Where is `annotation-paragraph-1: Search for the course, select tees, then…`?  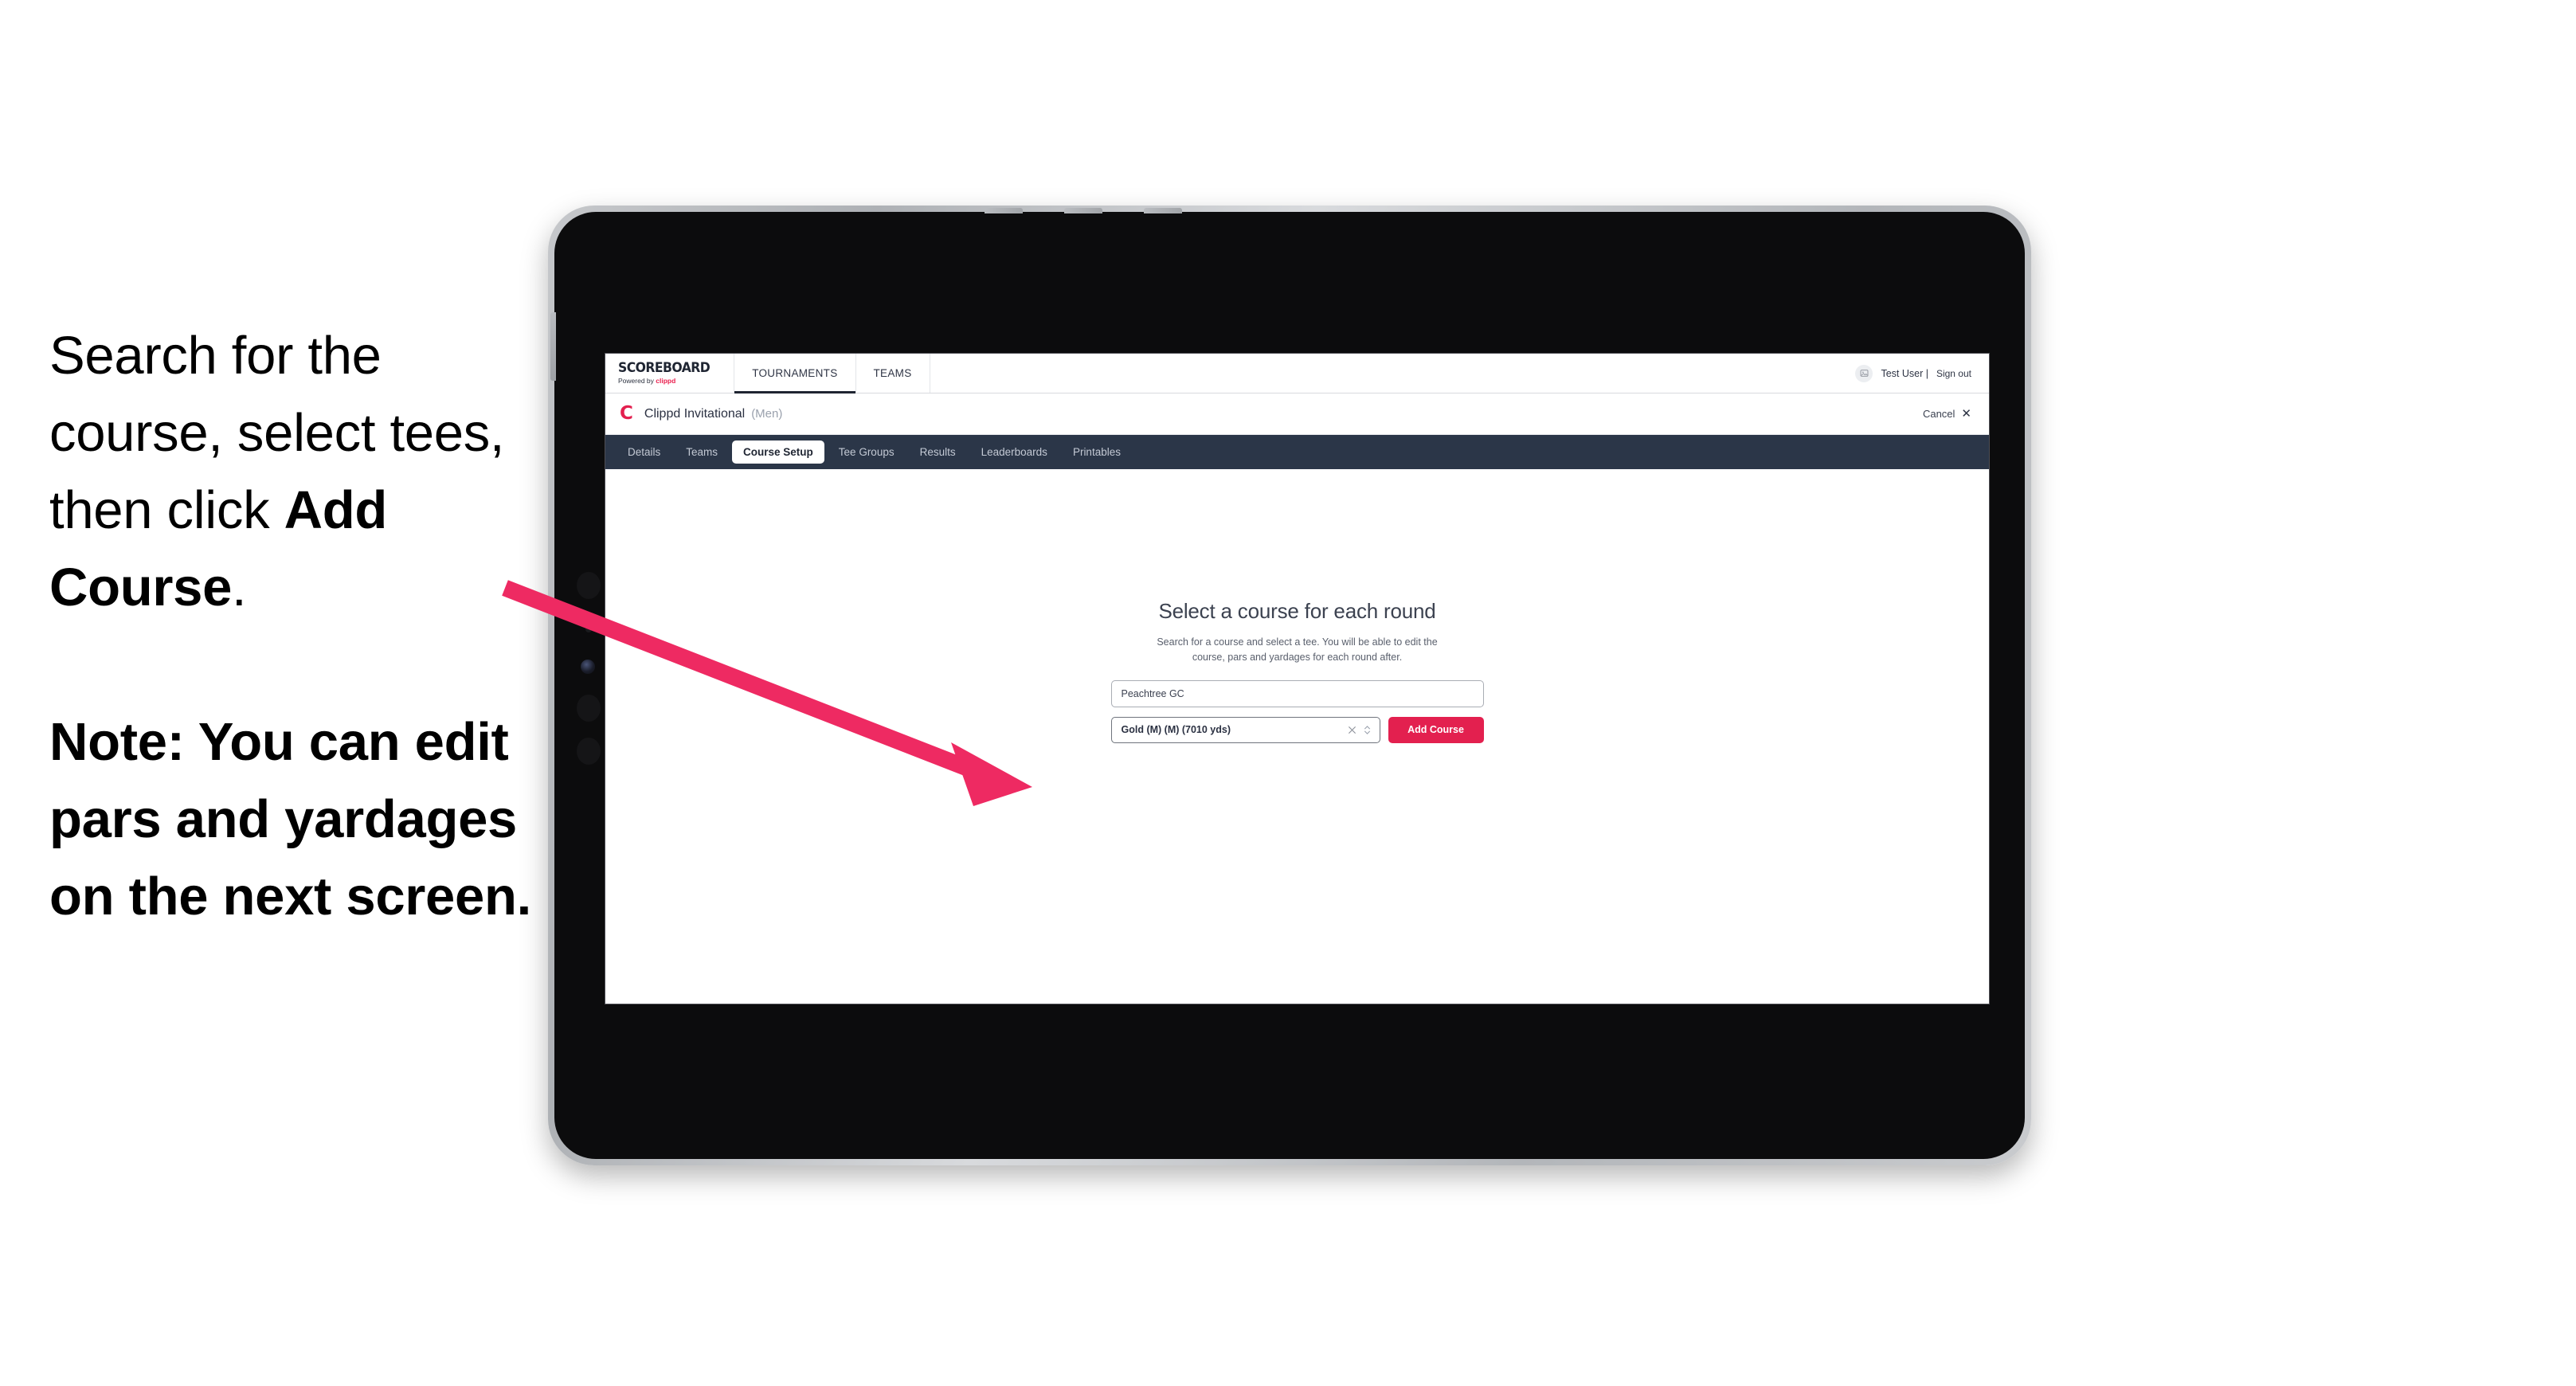
annotation-paragraph-1: Search for the course, select tees, then… is located at coordinates (296, 472).